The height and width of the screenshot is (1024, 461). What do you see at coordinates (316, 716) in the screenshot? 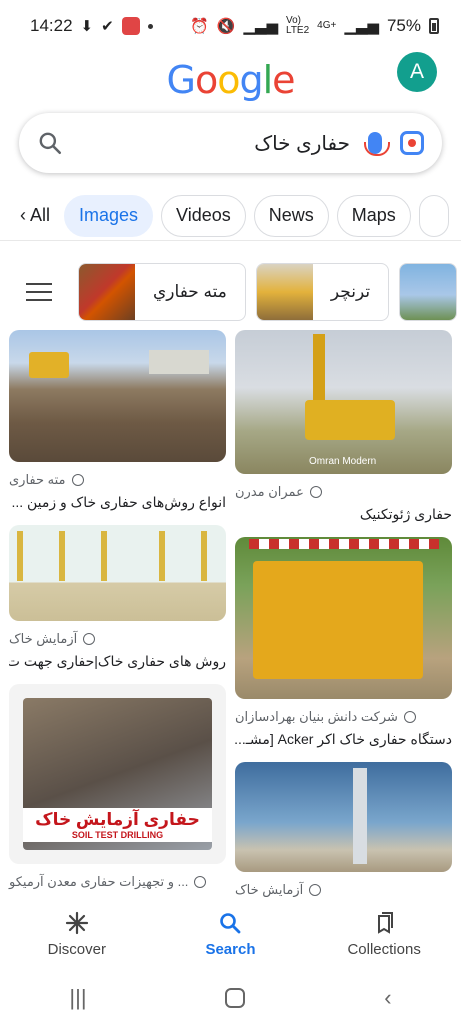
I see `result-source: شرکت دانش بنیان بهرادسازان` at bounding box center [316, 716].